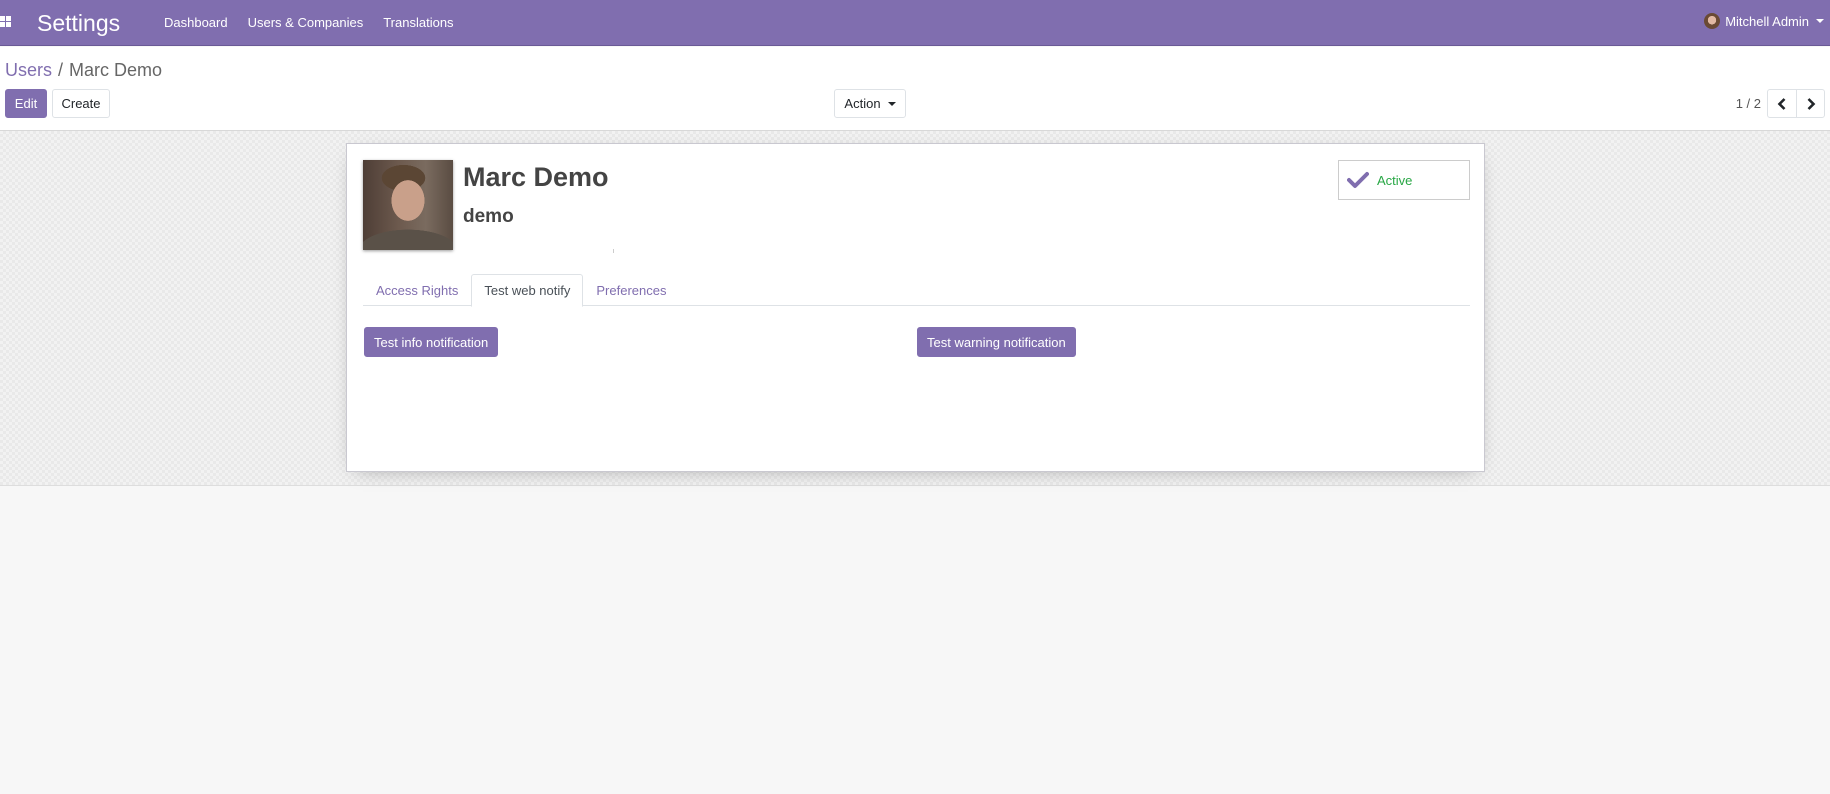  What do you see at coordinates (1358, 180) in the screenshot?
I see `check-icon` at bounding box center [1358, 180].